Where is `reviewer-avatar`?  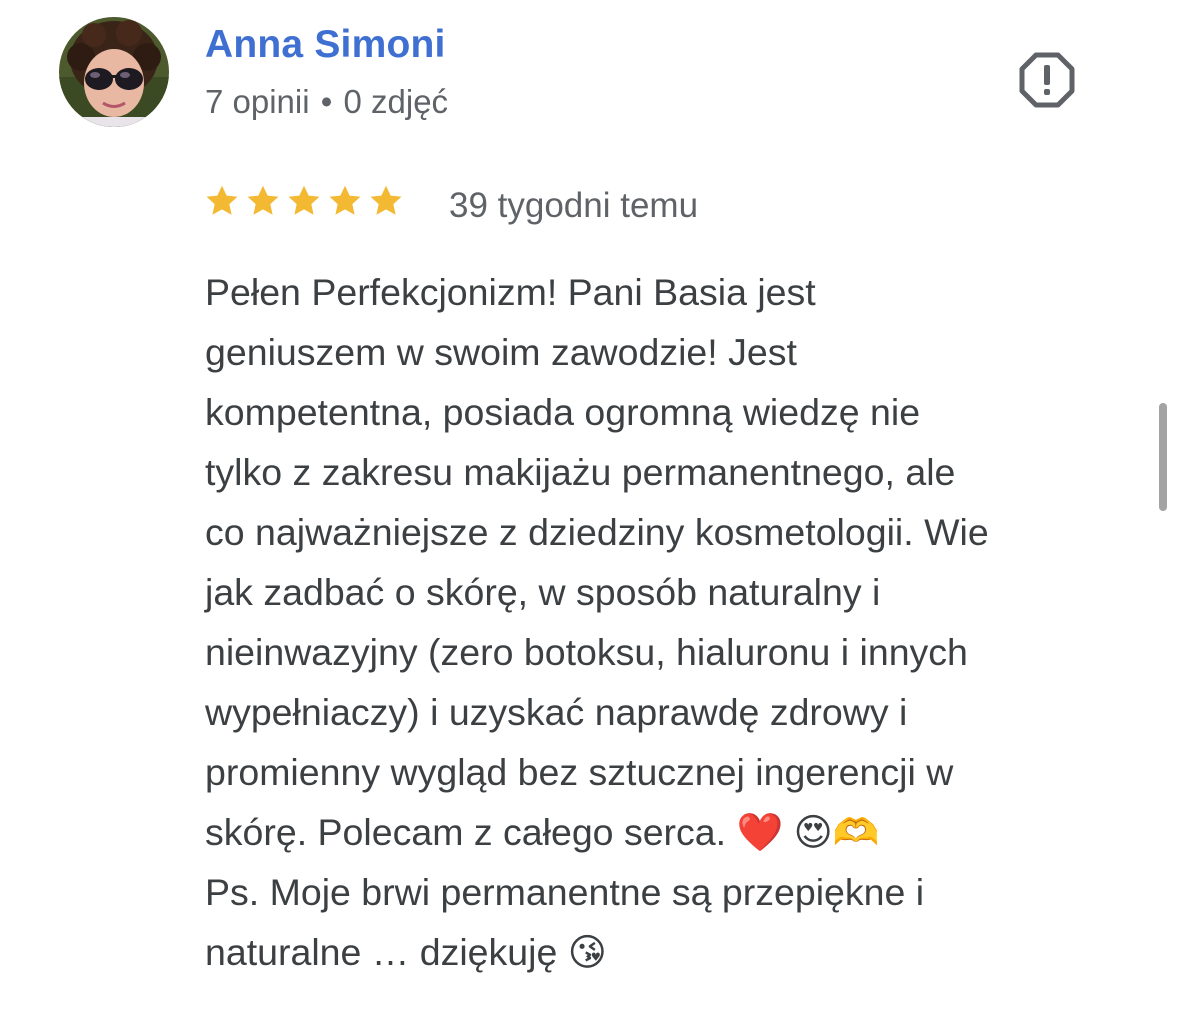
reviewer-avatar is located at coordinates (114, 72).